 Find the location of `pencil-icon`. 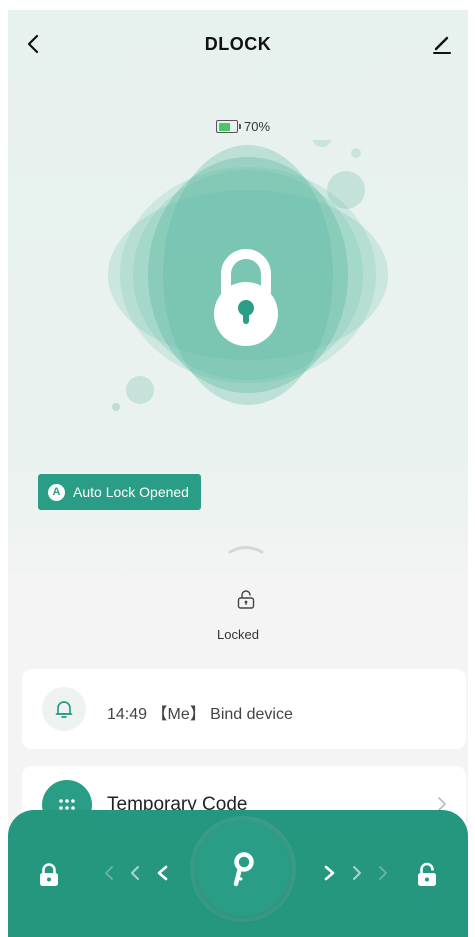

pencil-icon is located at coordinates (442, 45).